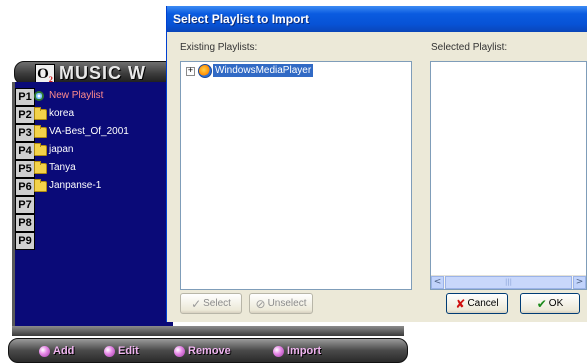  What do you see at coordinates (25, 223) in the screenshot?
I see `playlist-number: P8` at bounding box center [25, 223].